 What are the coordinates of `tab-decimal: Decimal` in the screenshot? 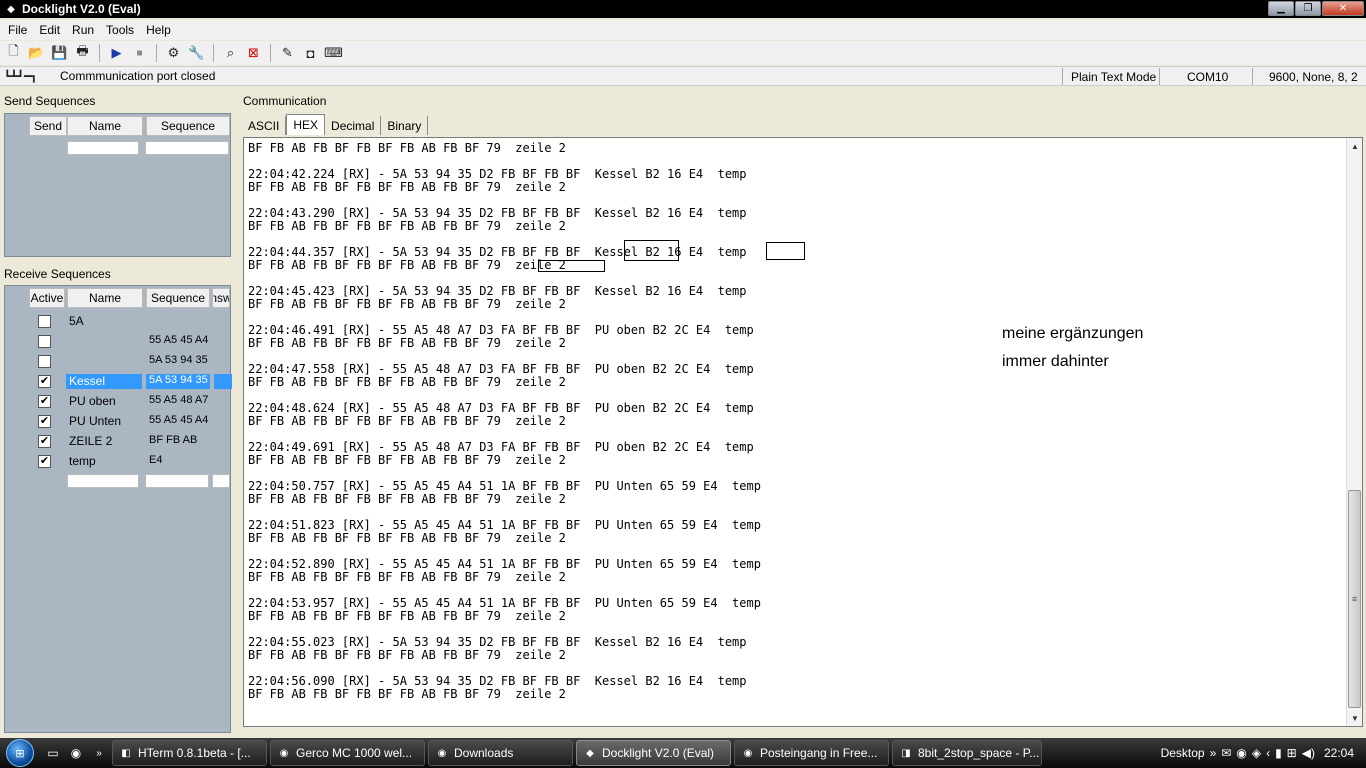 It's located at (353, 125).